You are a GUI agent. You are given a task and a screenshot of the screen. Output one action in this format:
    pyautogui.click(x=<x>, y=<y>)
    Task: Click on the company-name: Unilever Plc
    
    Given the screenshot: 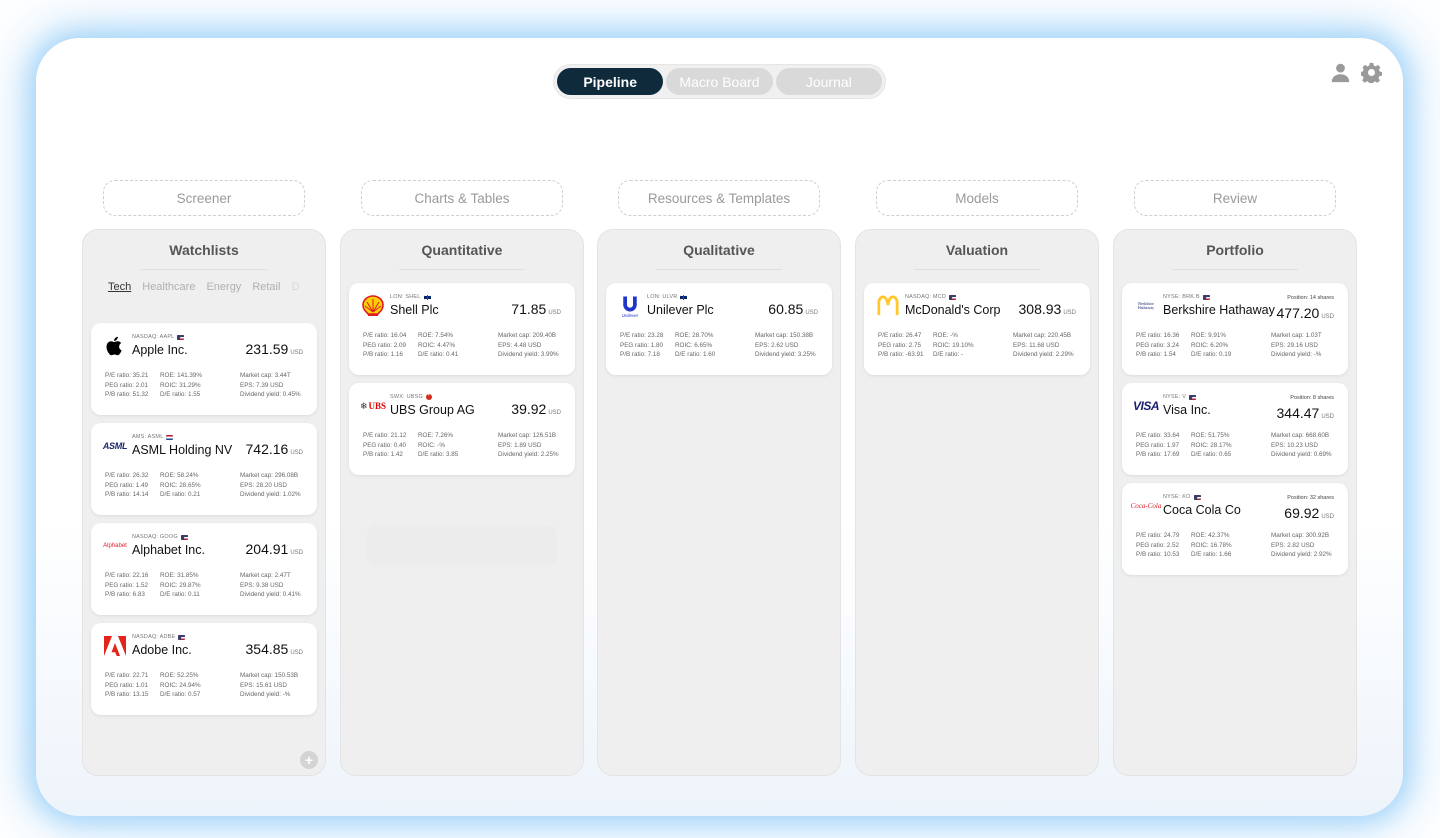 What is the action you would take?
    pyautogui.click(x=680, y=310)
    